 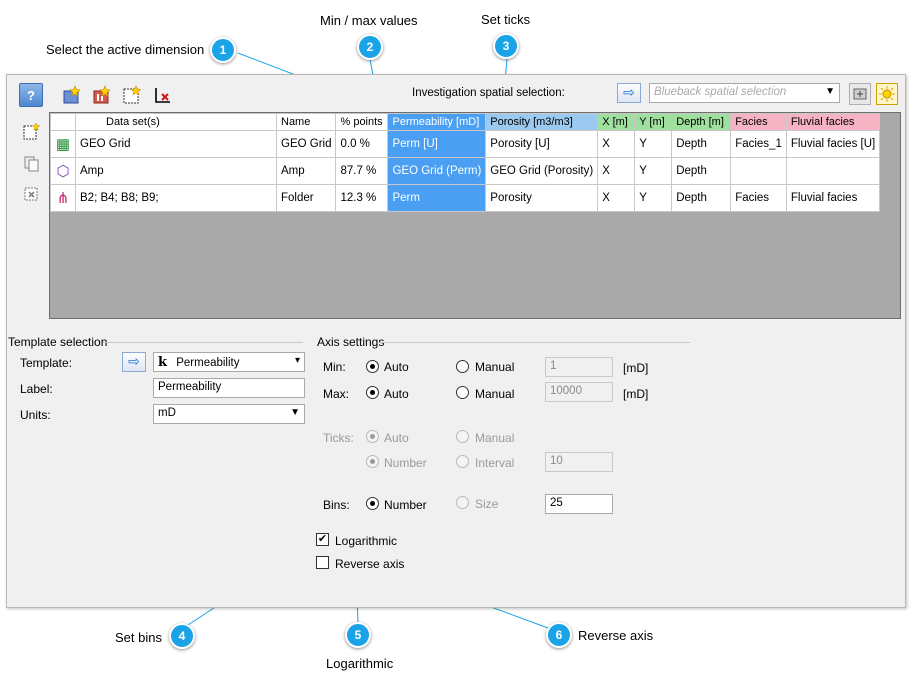 What do you see at coordinates (63, 198) in the screenshot?
I see `wells-folder-icon: ⋔` at bounding box center [63, 198].